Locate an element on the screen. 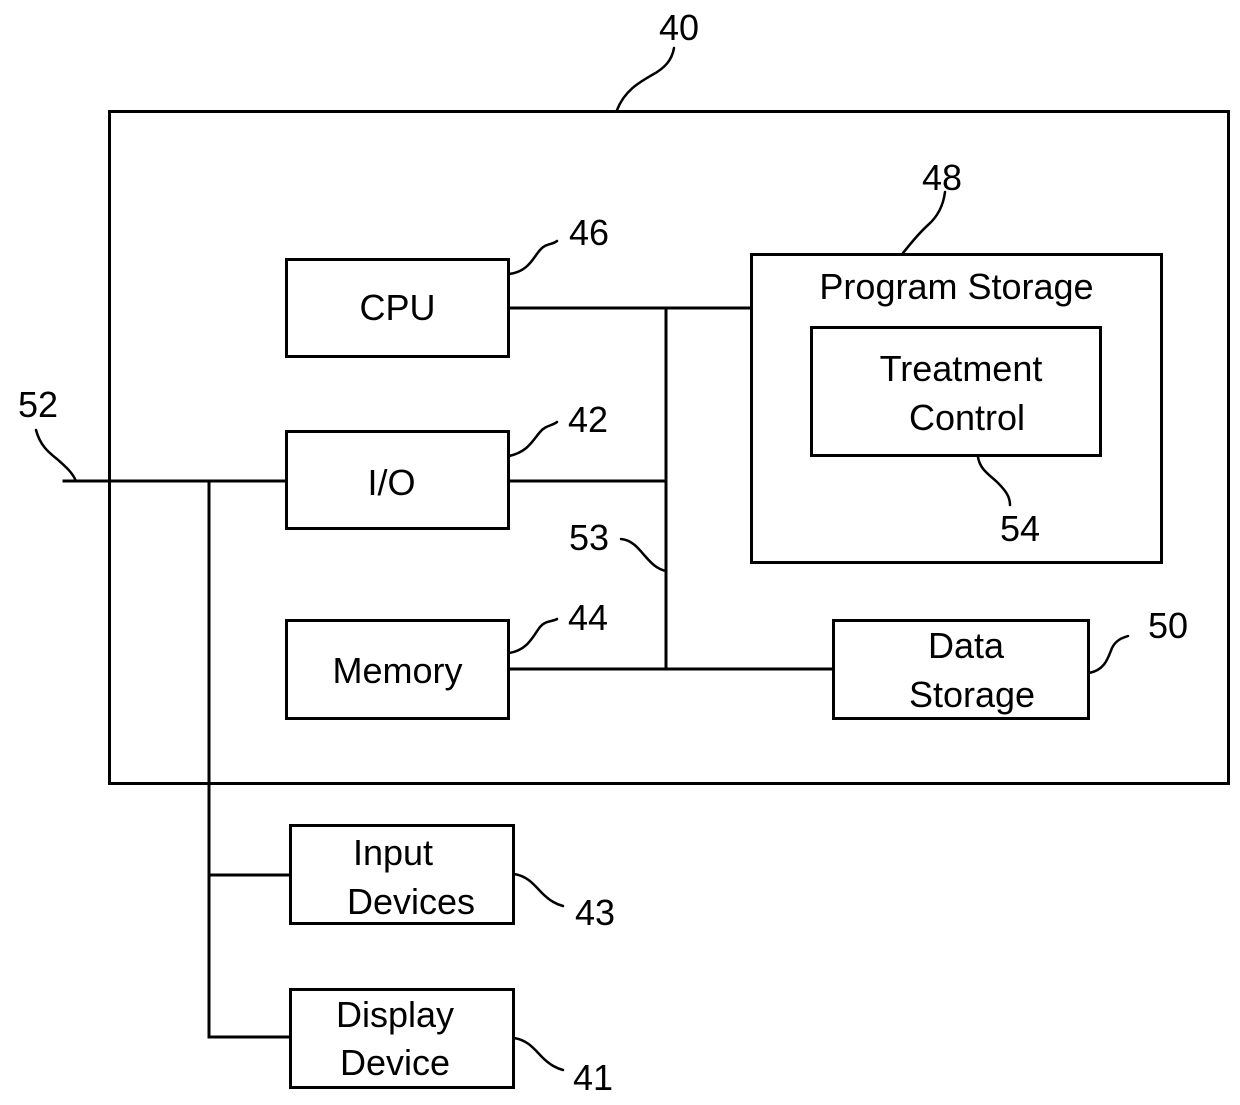 This screenshot has width=1240, height=1105. program-storage-label: Program Storage is located at coordinates (956, 286).